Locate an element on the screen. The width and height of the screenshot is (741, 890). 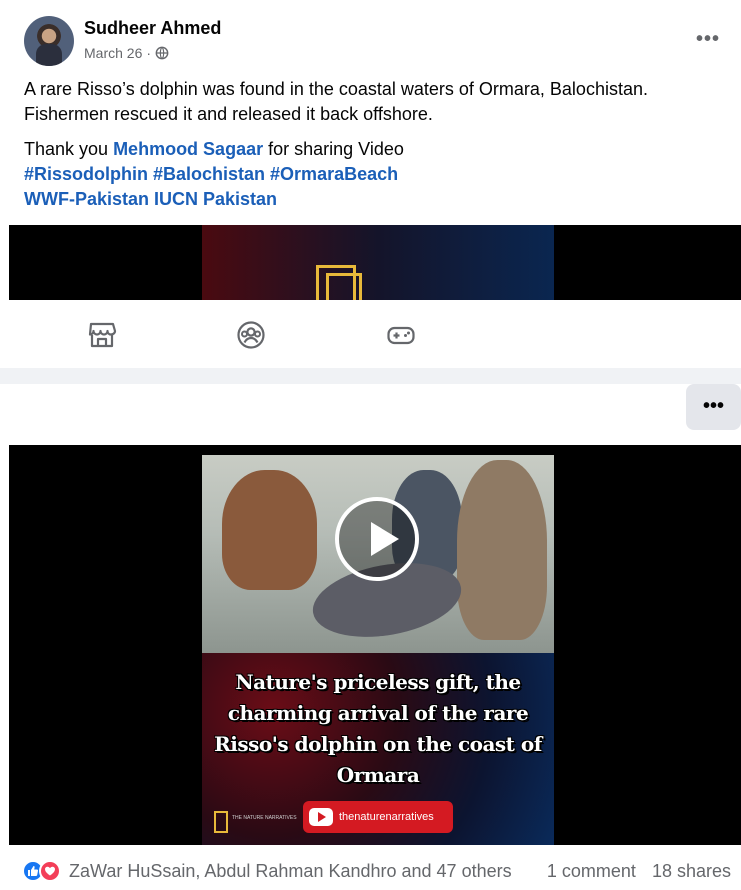
thanks-prefix: Thank you is located at coordinates (69, 149).